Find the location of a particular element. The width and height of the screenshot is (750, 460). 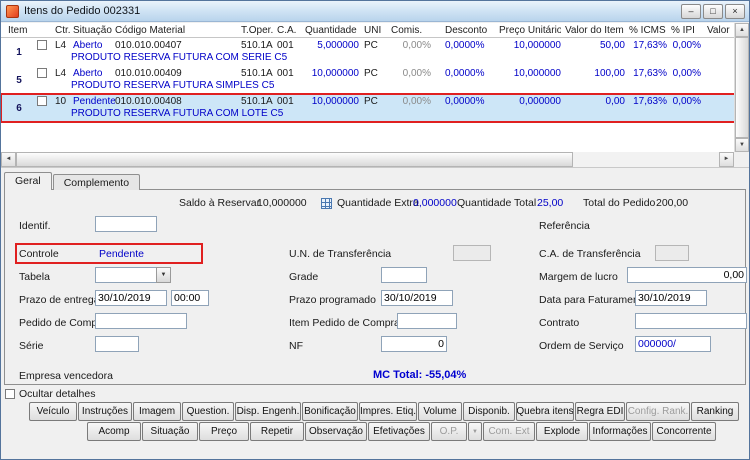

col-item: Item is located at coordinates (19, 30).